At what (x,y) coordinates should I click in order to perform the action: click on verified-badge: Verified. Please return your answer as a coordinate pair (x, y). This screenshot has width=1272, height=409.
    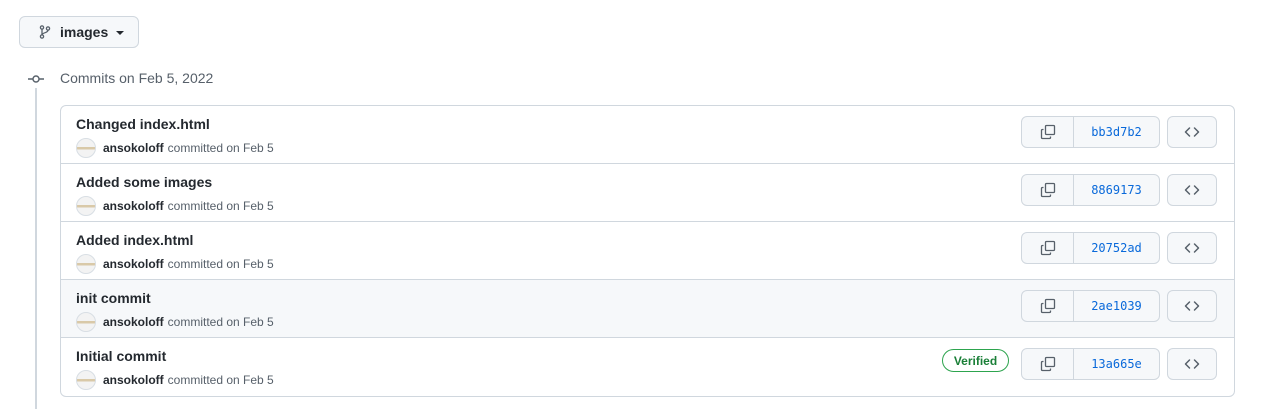
    Looking at the image, I should click on (975, 360).